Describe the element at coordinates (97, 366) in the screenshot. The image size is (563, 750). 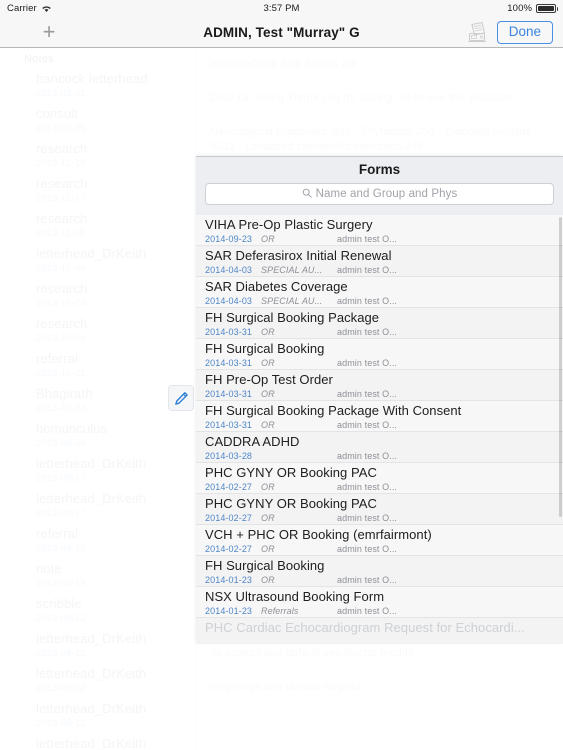
I see `list-item: referral 2013-10-01` at that location.